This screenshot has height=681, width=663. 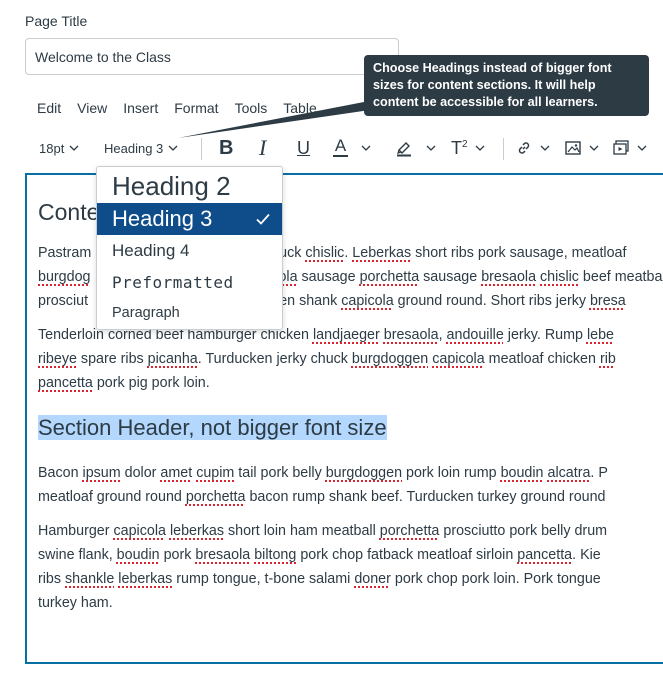 I want to click on image-icon, so click(x=573, y=148).